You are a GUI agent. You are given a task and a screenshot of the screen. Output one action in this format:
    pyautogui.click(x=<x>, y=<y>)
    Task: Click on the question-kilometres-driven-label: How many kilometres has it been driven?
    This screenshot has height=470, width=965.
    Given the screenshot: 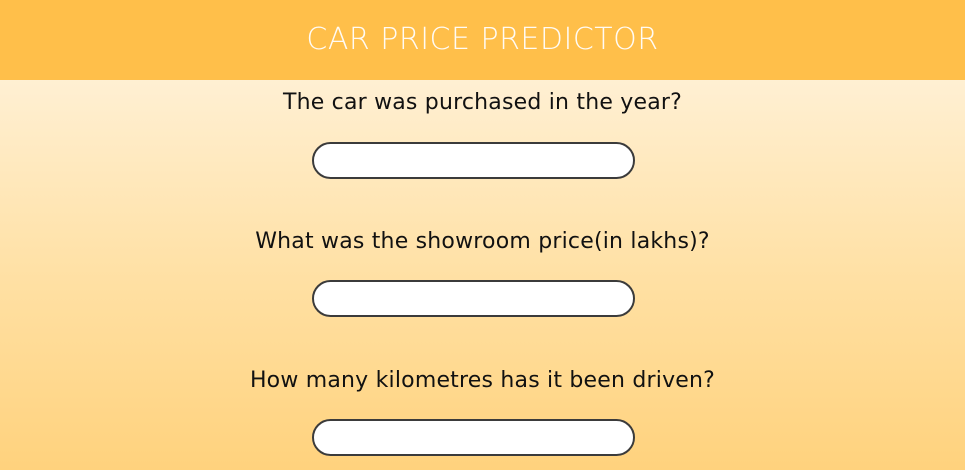 What is the action you would take?
    pyautogui.click(x=482, y=380)
    